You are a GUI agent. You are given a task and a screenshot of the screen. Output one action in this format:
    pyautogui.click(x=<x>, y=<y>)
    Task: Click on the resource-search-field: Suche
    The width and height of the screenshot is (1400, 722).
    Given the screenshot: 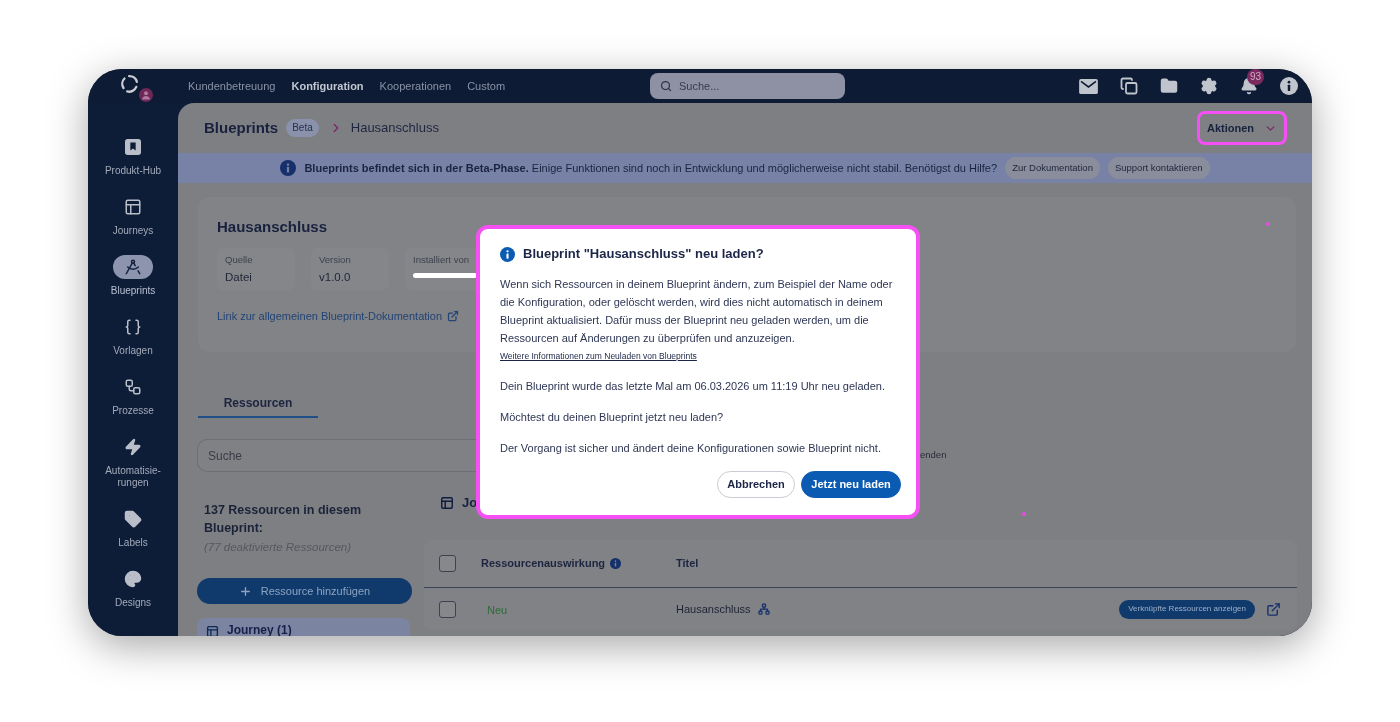 What is the action you would take?
    pyautogui.click(x=336, y=455)
    